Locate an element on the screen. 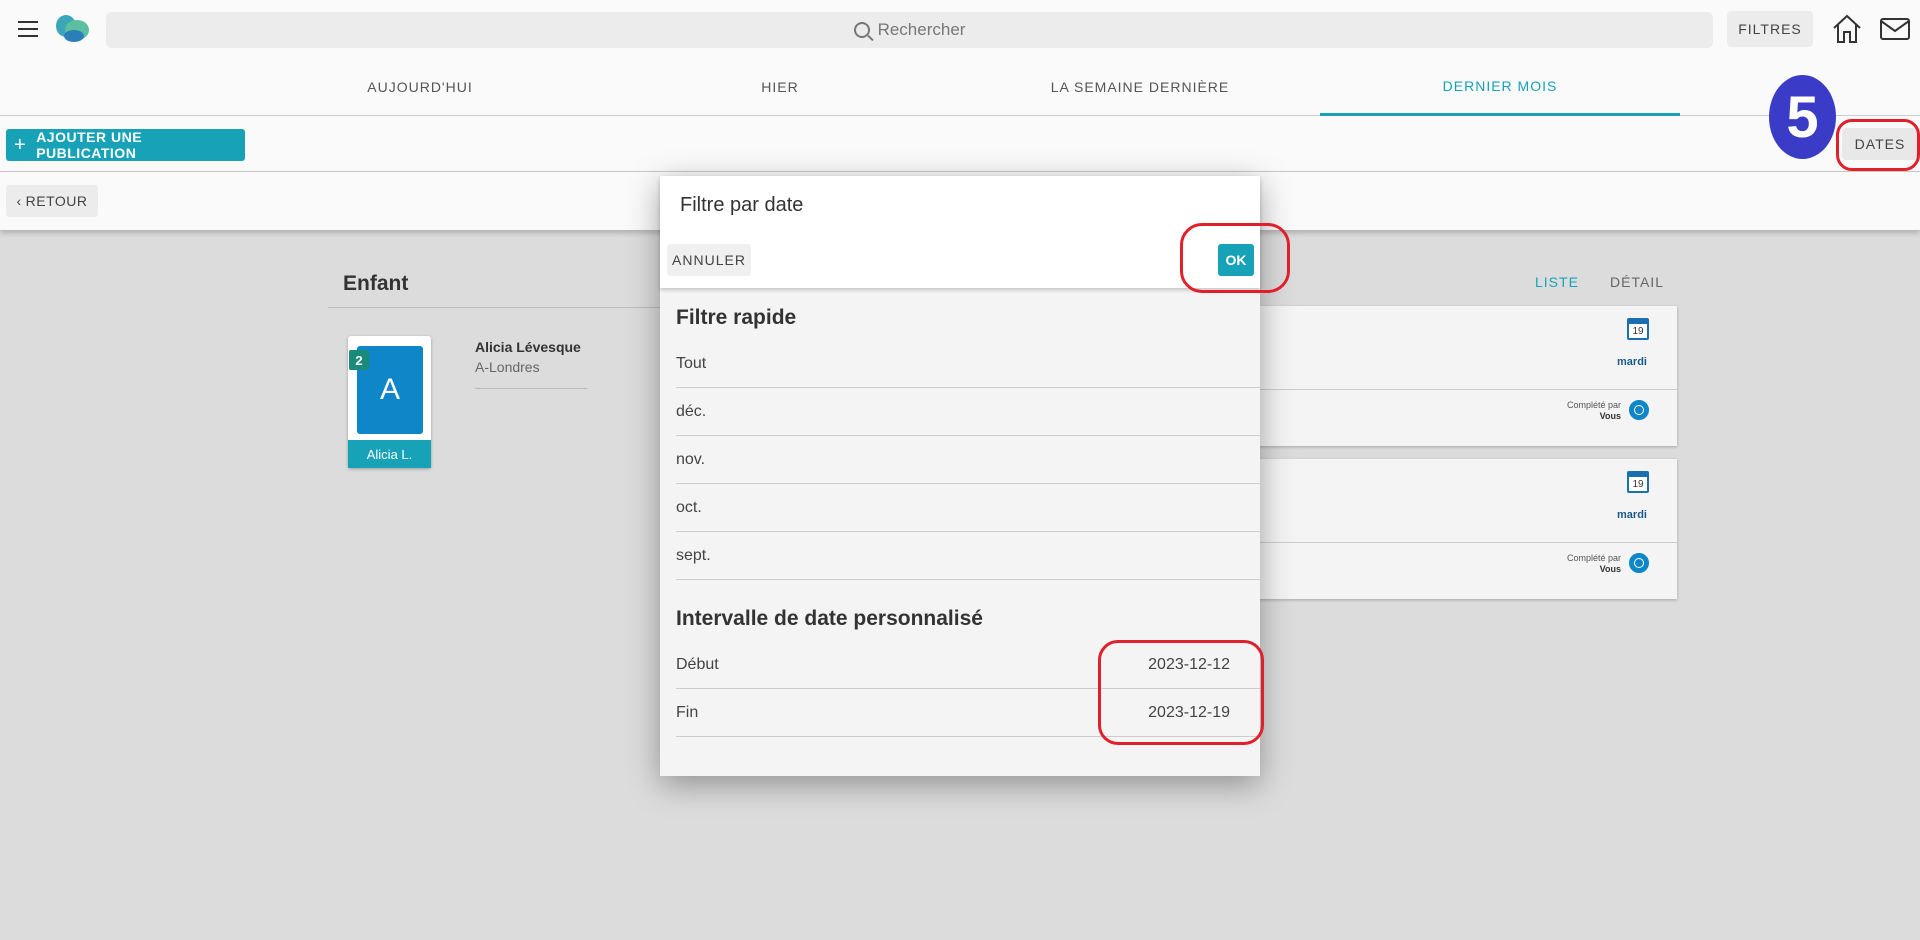  tab-last-month: DERNIER MOIS is located at coordinates (1500, 87).